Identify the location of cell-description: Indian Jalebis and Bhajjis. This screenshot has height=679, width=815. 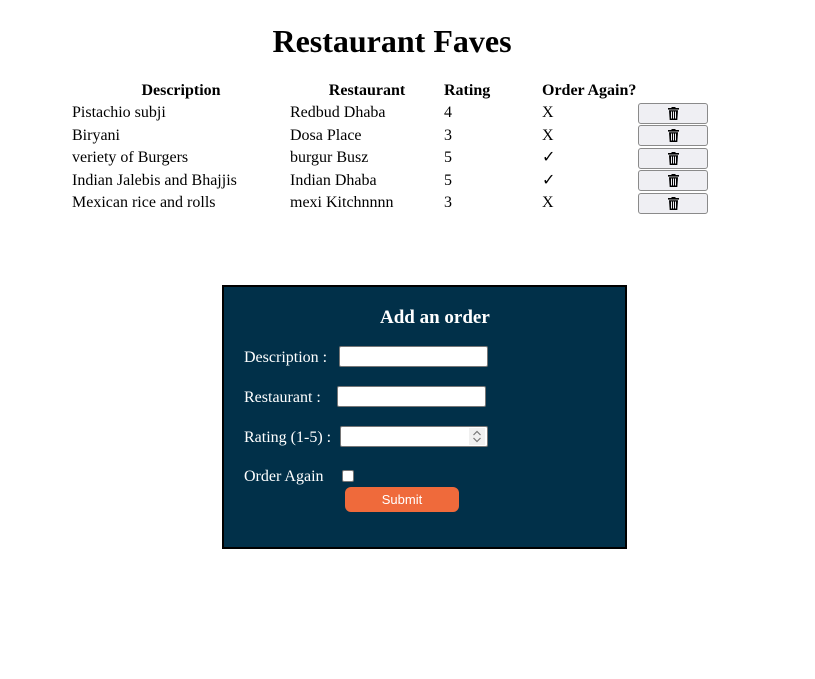
(154, 180).